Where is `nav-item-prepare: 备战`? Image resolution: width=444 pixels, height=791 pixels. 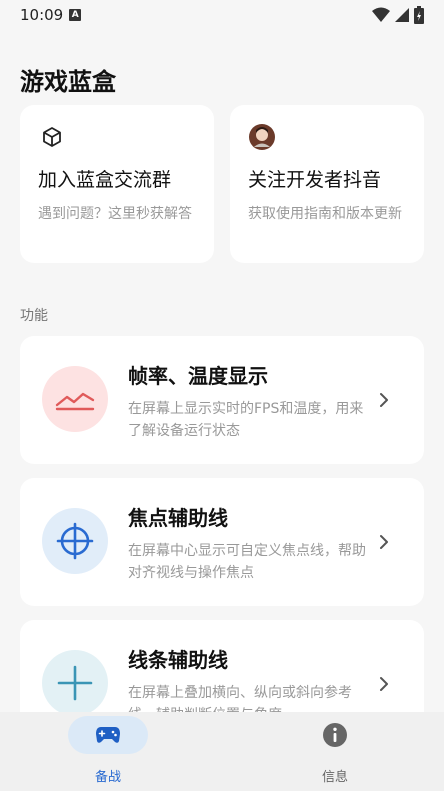 nav-item-prepare: 备战 is located at coordinates (108, 751).